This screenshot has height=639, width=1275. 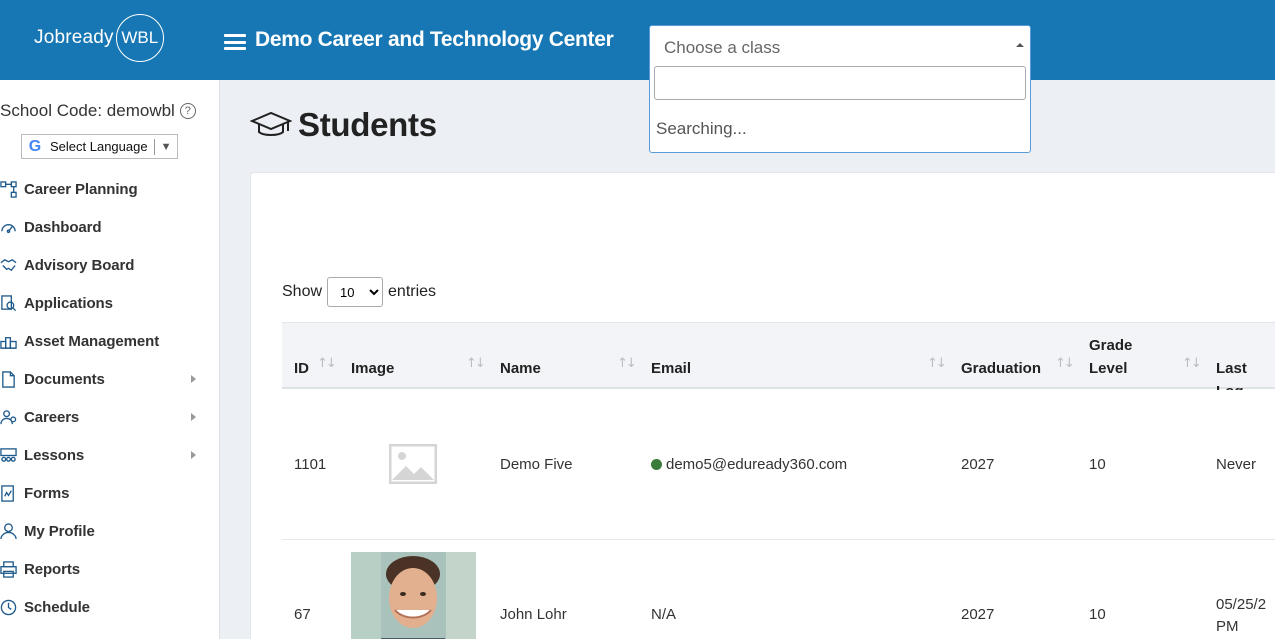 I want to click on image-placeholder-icon, so click(x=413, y=464).